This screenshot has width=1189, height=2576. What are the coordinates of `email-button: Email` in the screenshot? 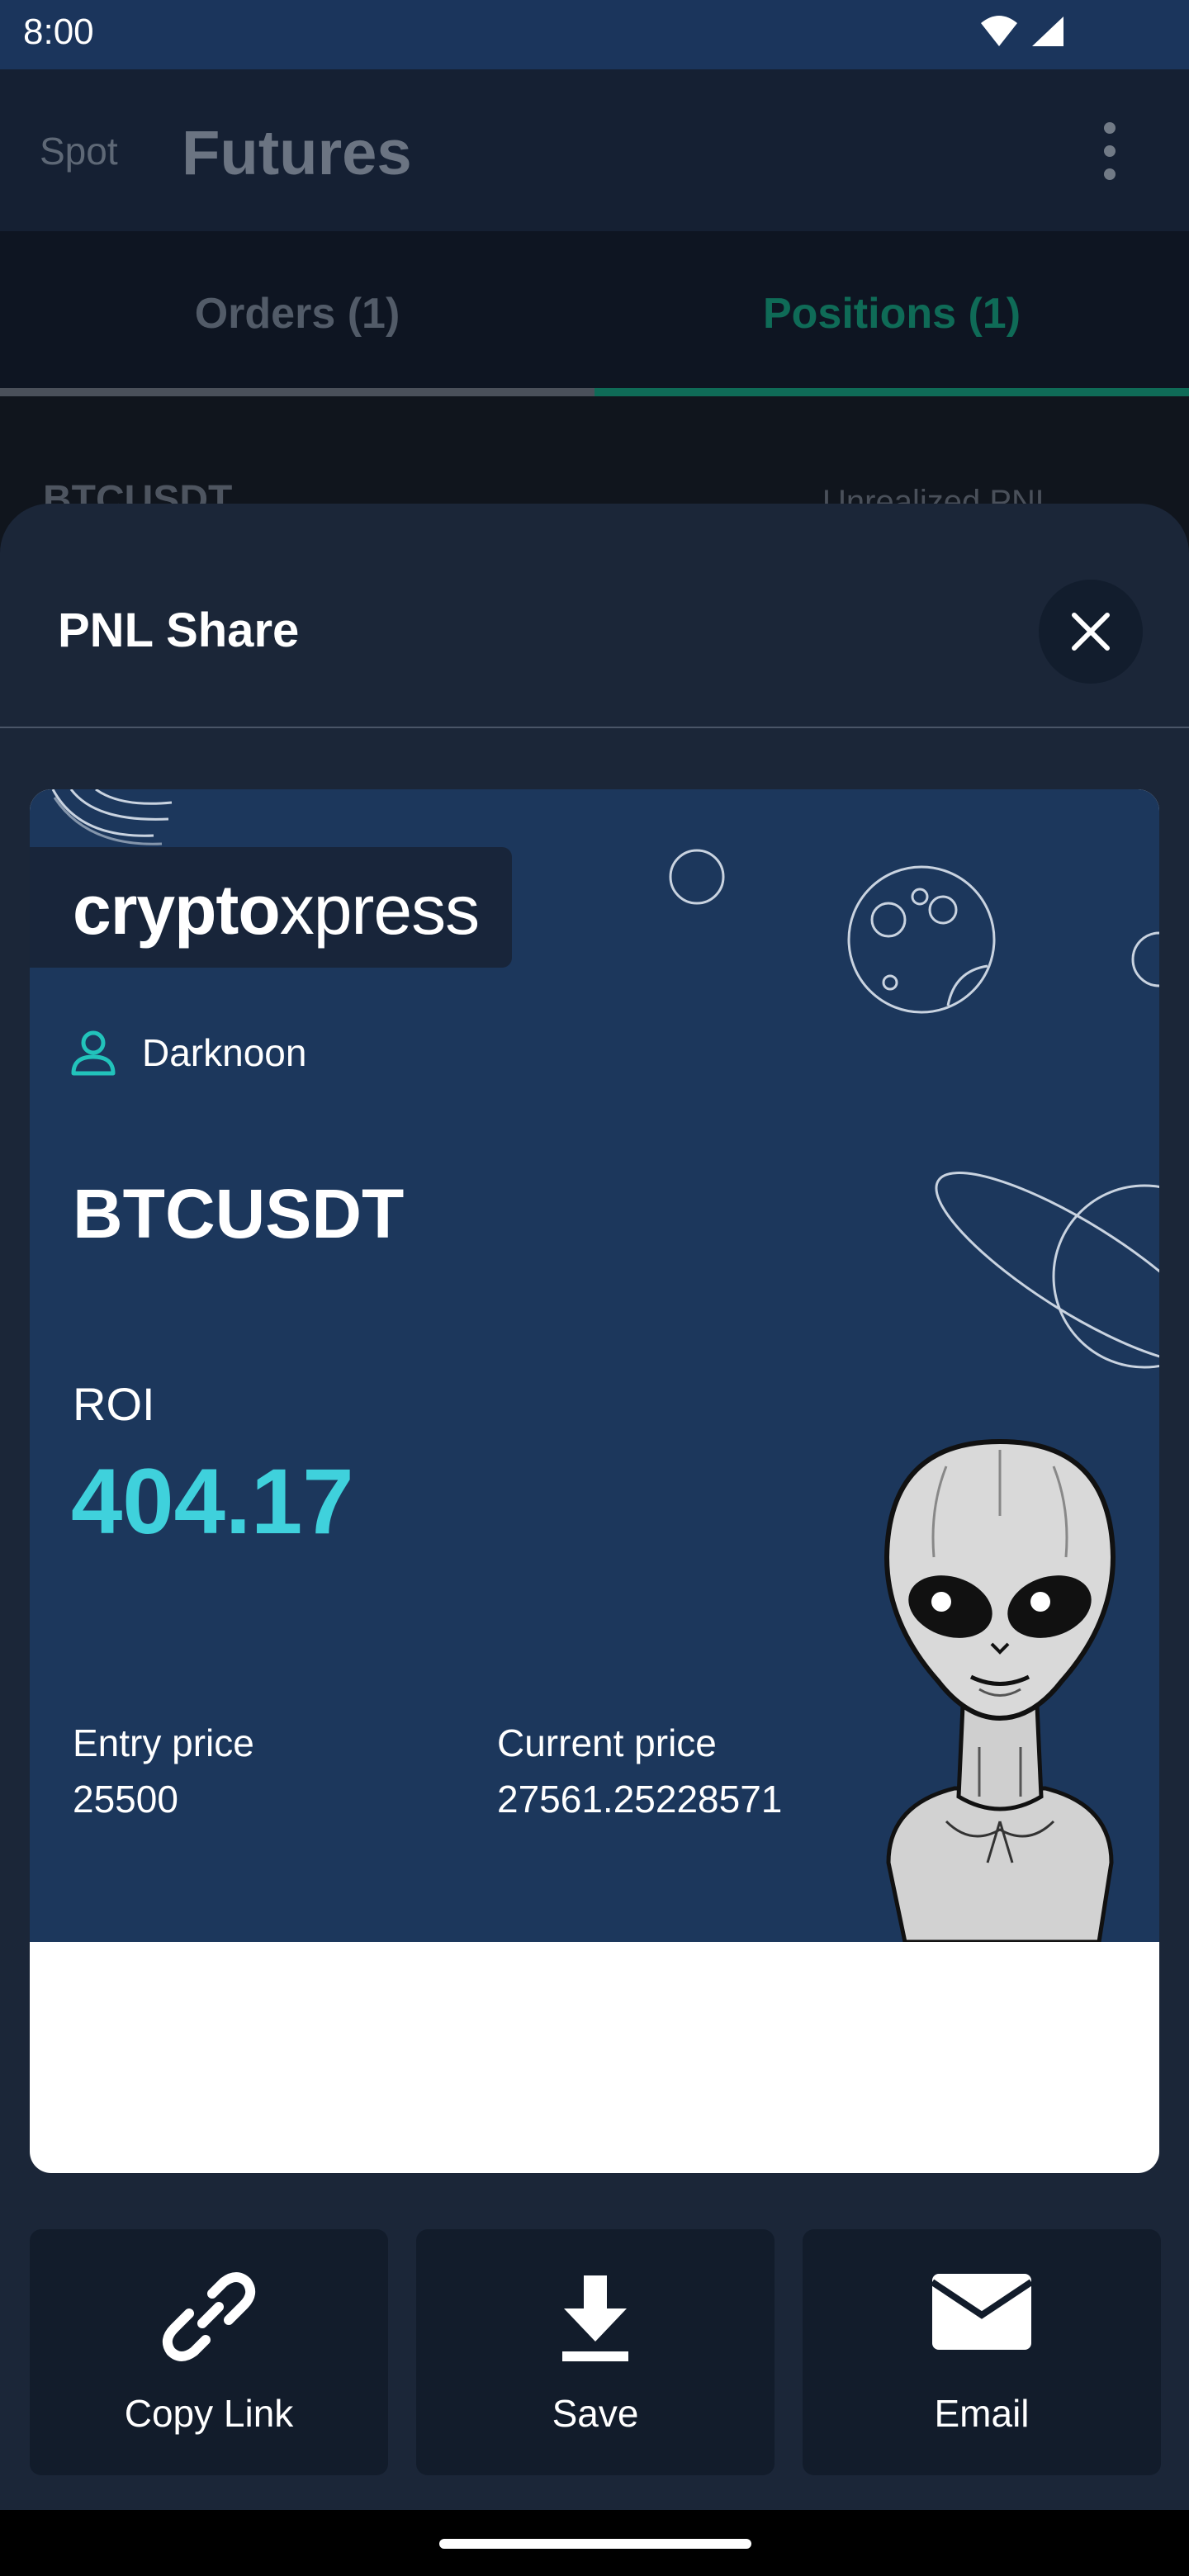 It's located at (982, 2352).